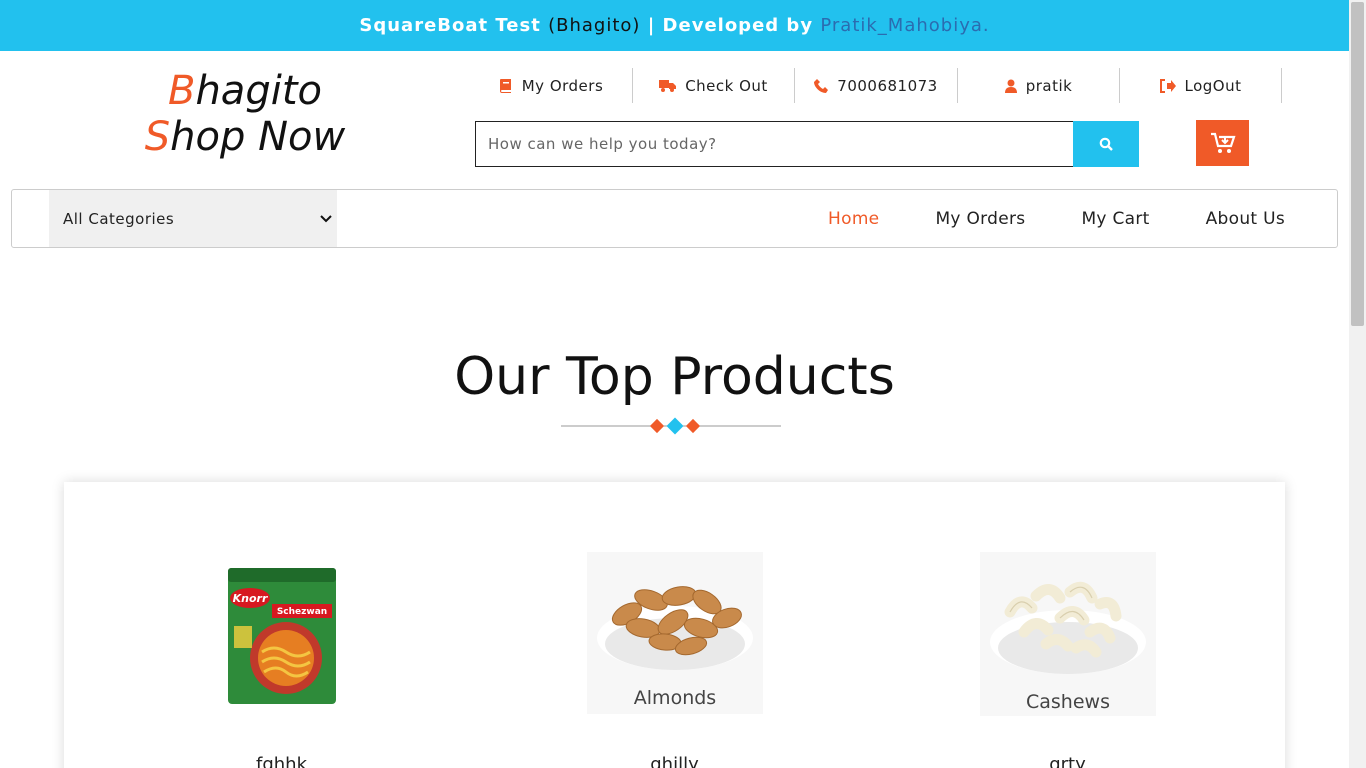  What do you see at coordinates (594, 25) in the screenshot?
I see `banner-project: (Bhagito)` at bounding box center [594, 25].